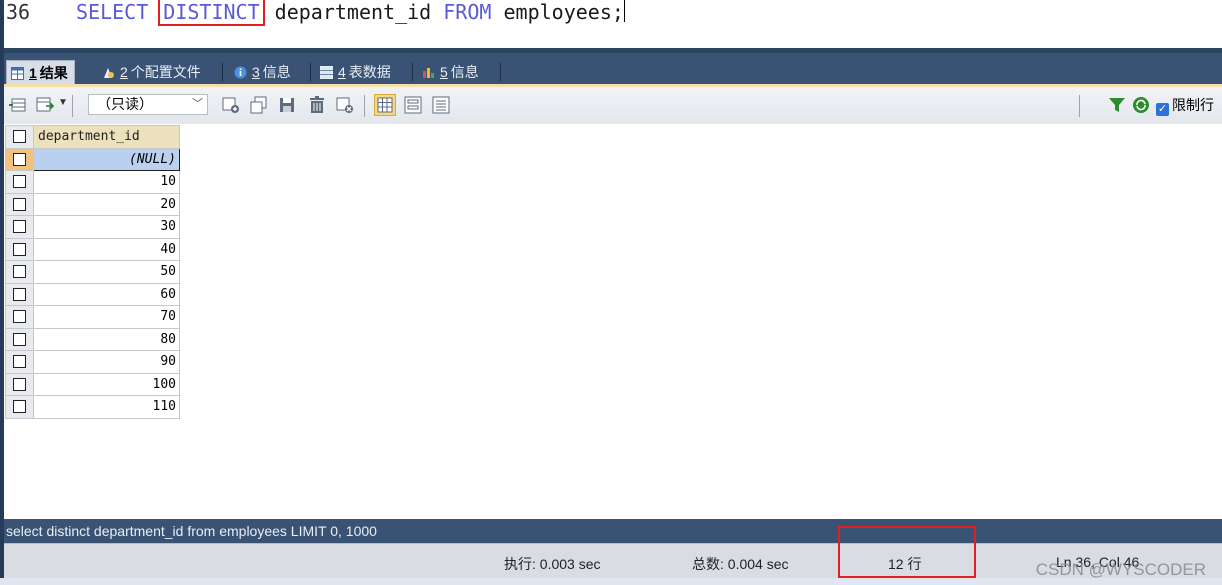 This screenshot has width=1222, height=585. I want to click on table-row: 50, so click(92, 272).